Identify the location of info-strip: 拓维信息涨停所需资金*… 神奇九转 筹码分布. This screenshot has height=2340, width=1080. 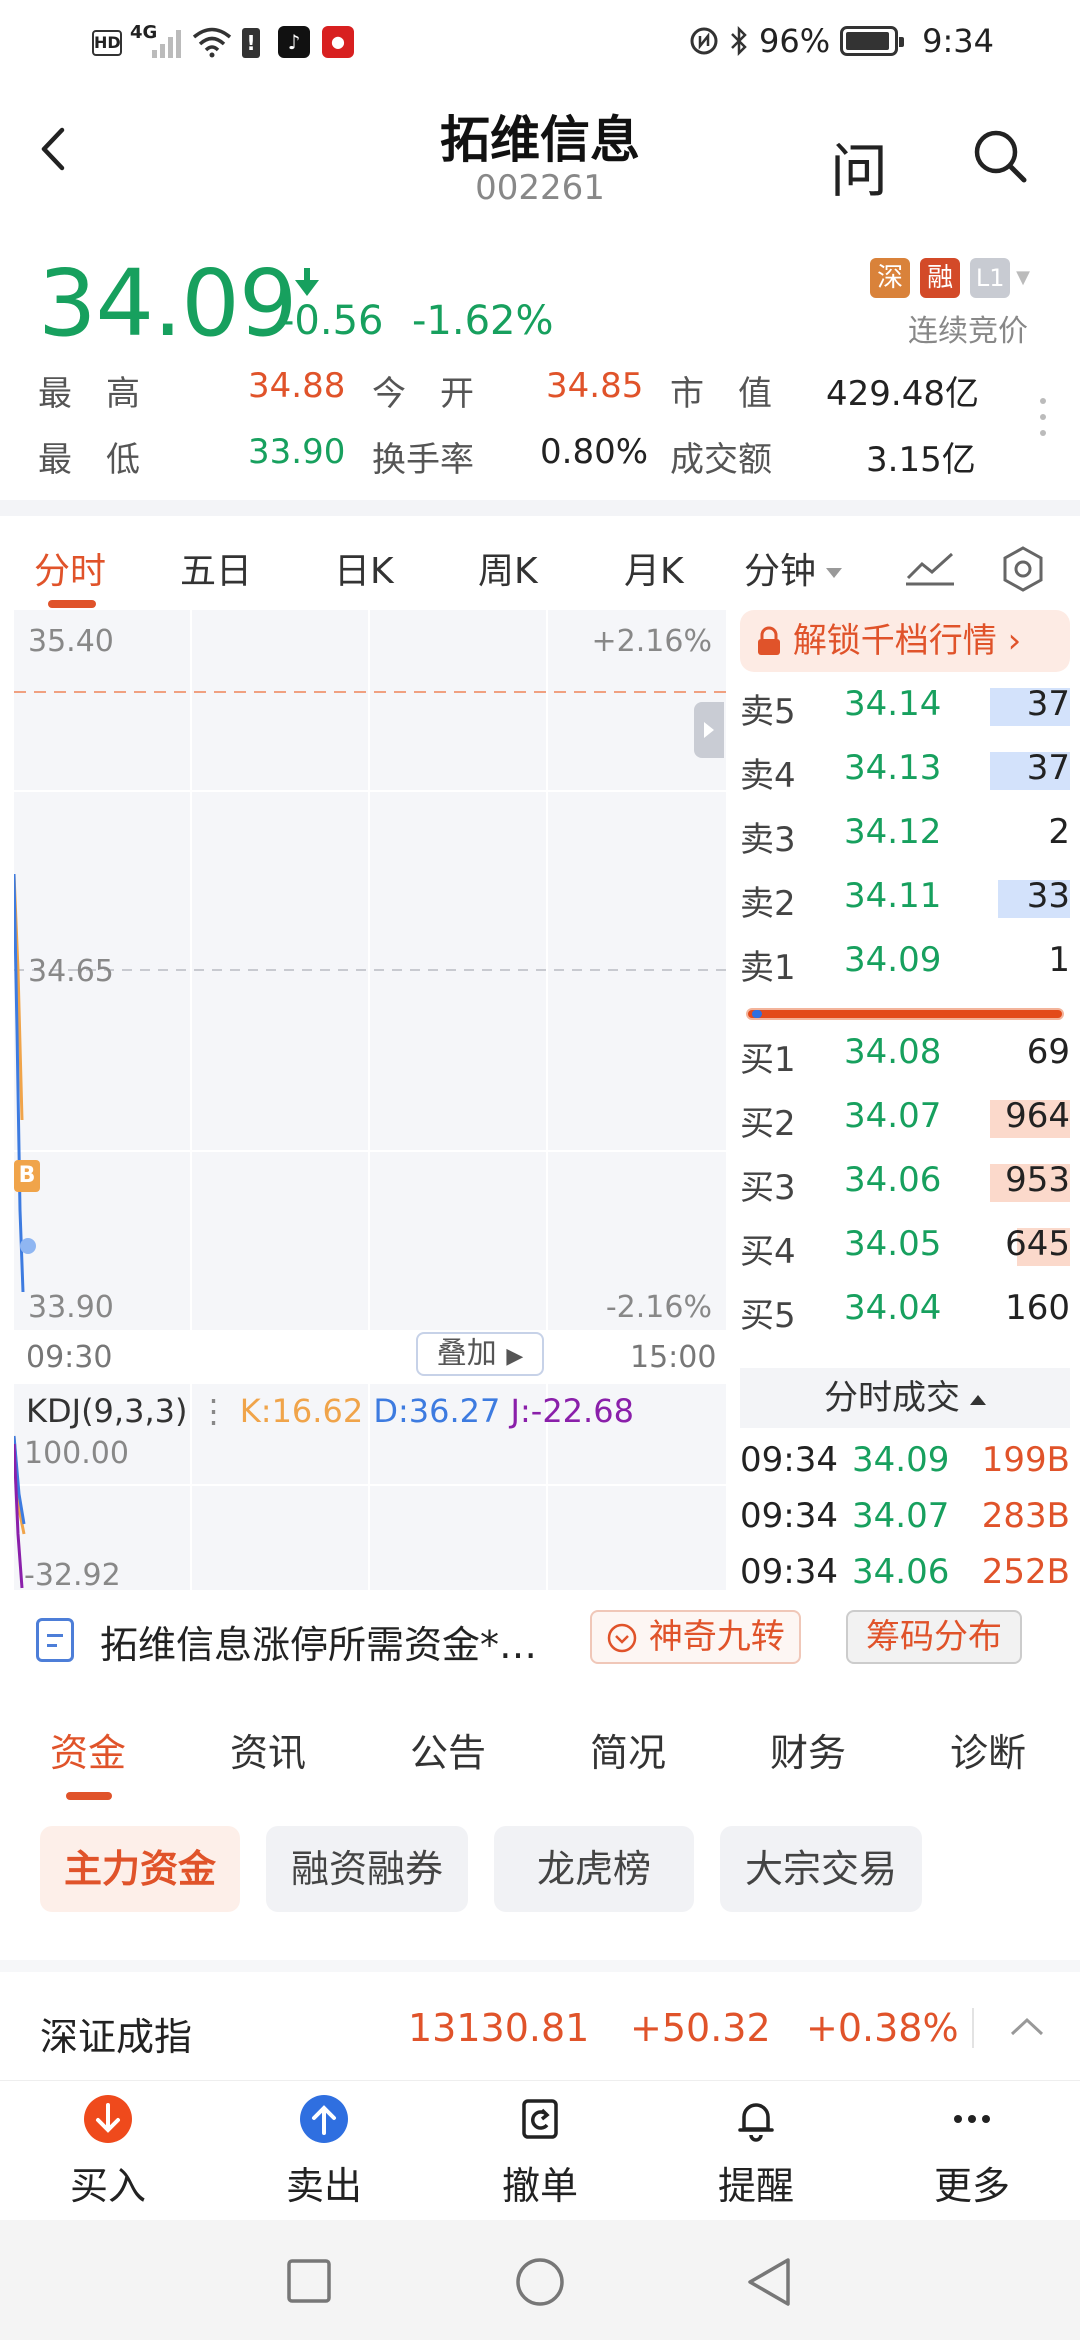
(540, 1650).